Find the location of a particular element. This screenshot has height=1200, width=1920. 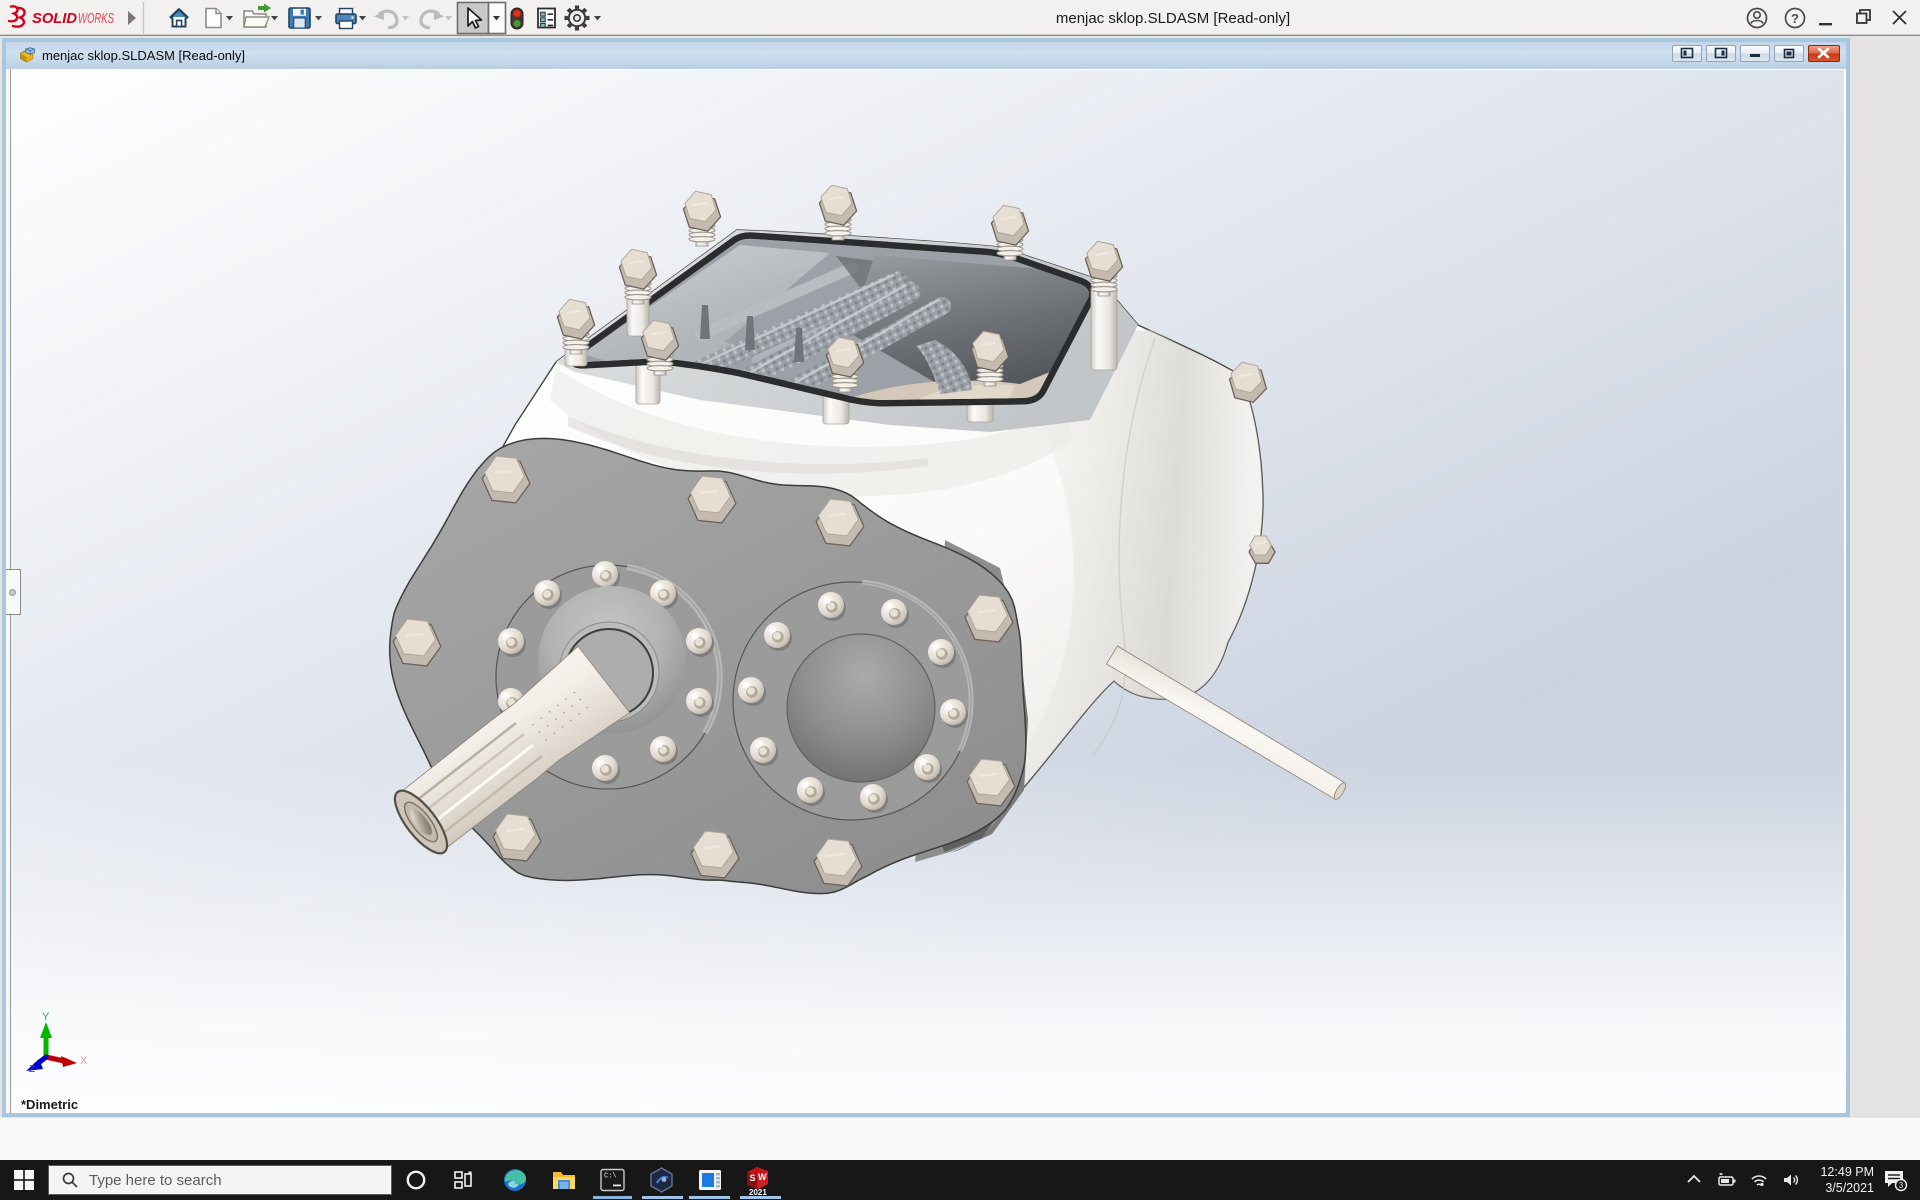

svg-text: 3 is located at coordinates (1901, 1185).